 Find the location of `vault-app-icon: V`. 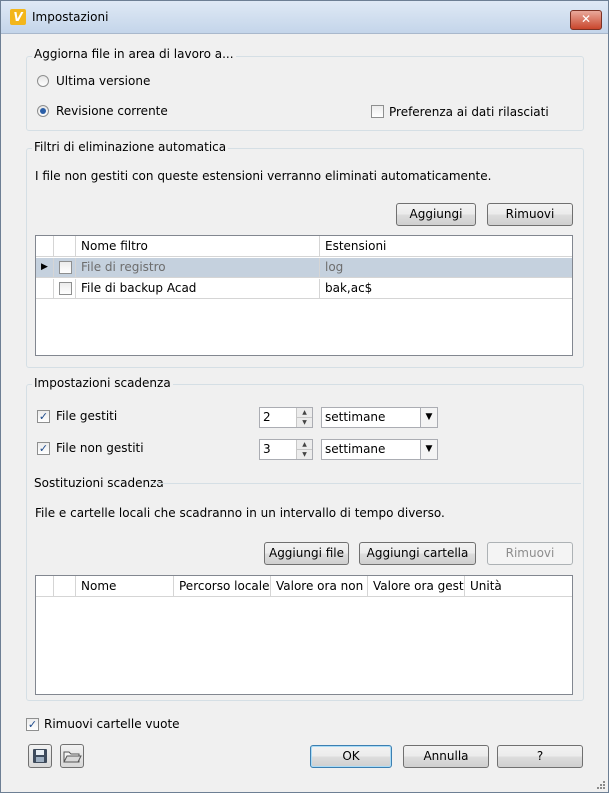

vault-app-icon: V is located at coordinates (18, 17).